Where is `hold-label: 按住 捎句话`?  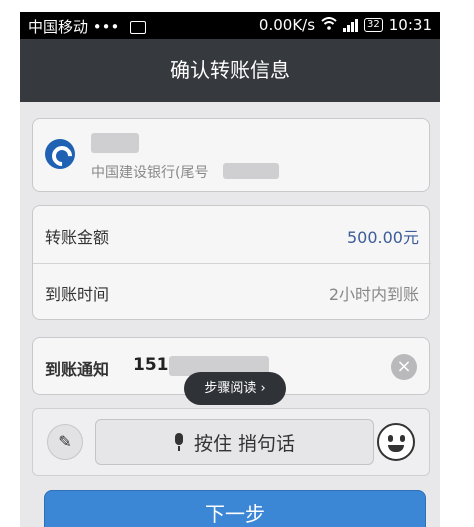 hold-label: 按住 捎句话 is located at coordinates (244, 443).